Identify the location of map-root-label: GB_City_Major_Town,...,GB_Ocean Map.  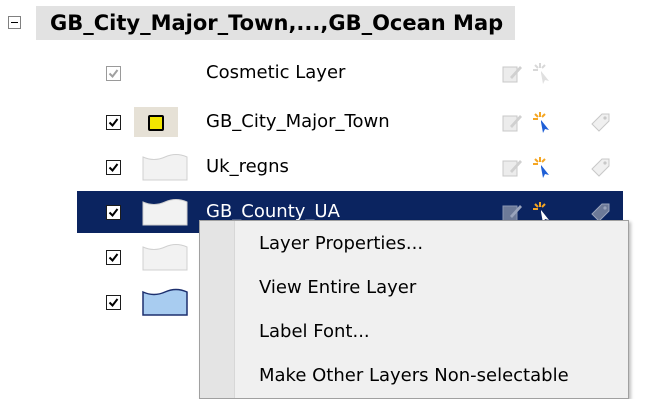
(276, 23).